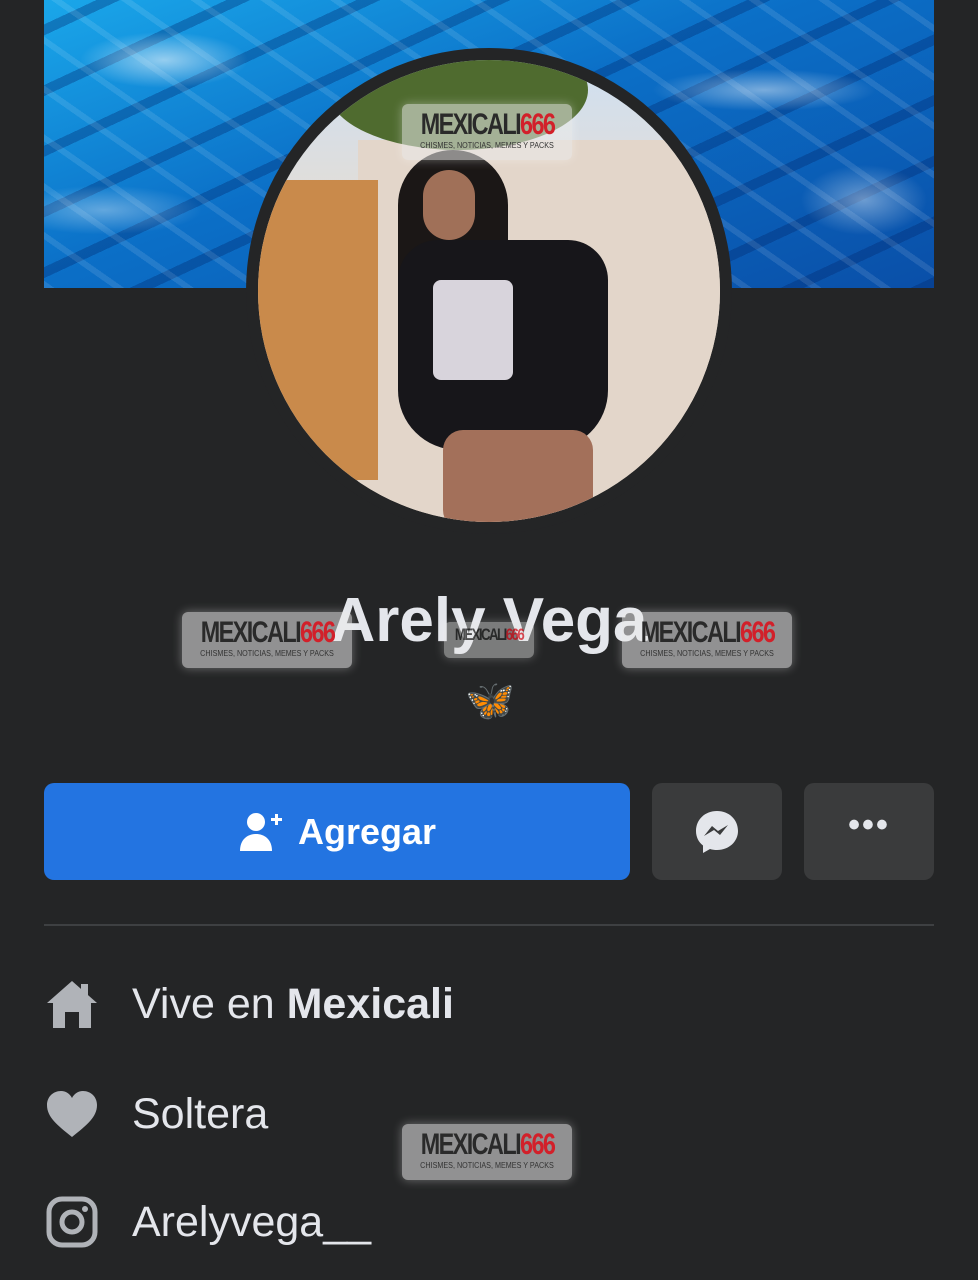 This screenshot has width=978, height=1280. Describe the element at coordinates (490, 701) in the screenshot. I see `butterfly-icon: 🦋` at that location.